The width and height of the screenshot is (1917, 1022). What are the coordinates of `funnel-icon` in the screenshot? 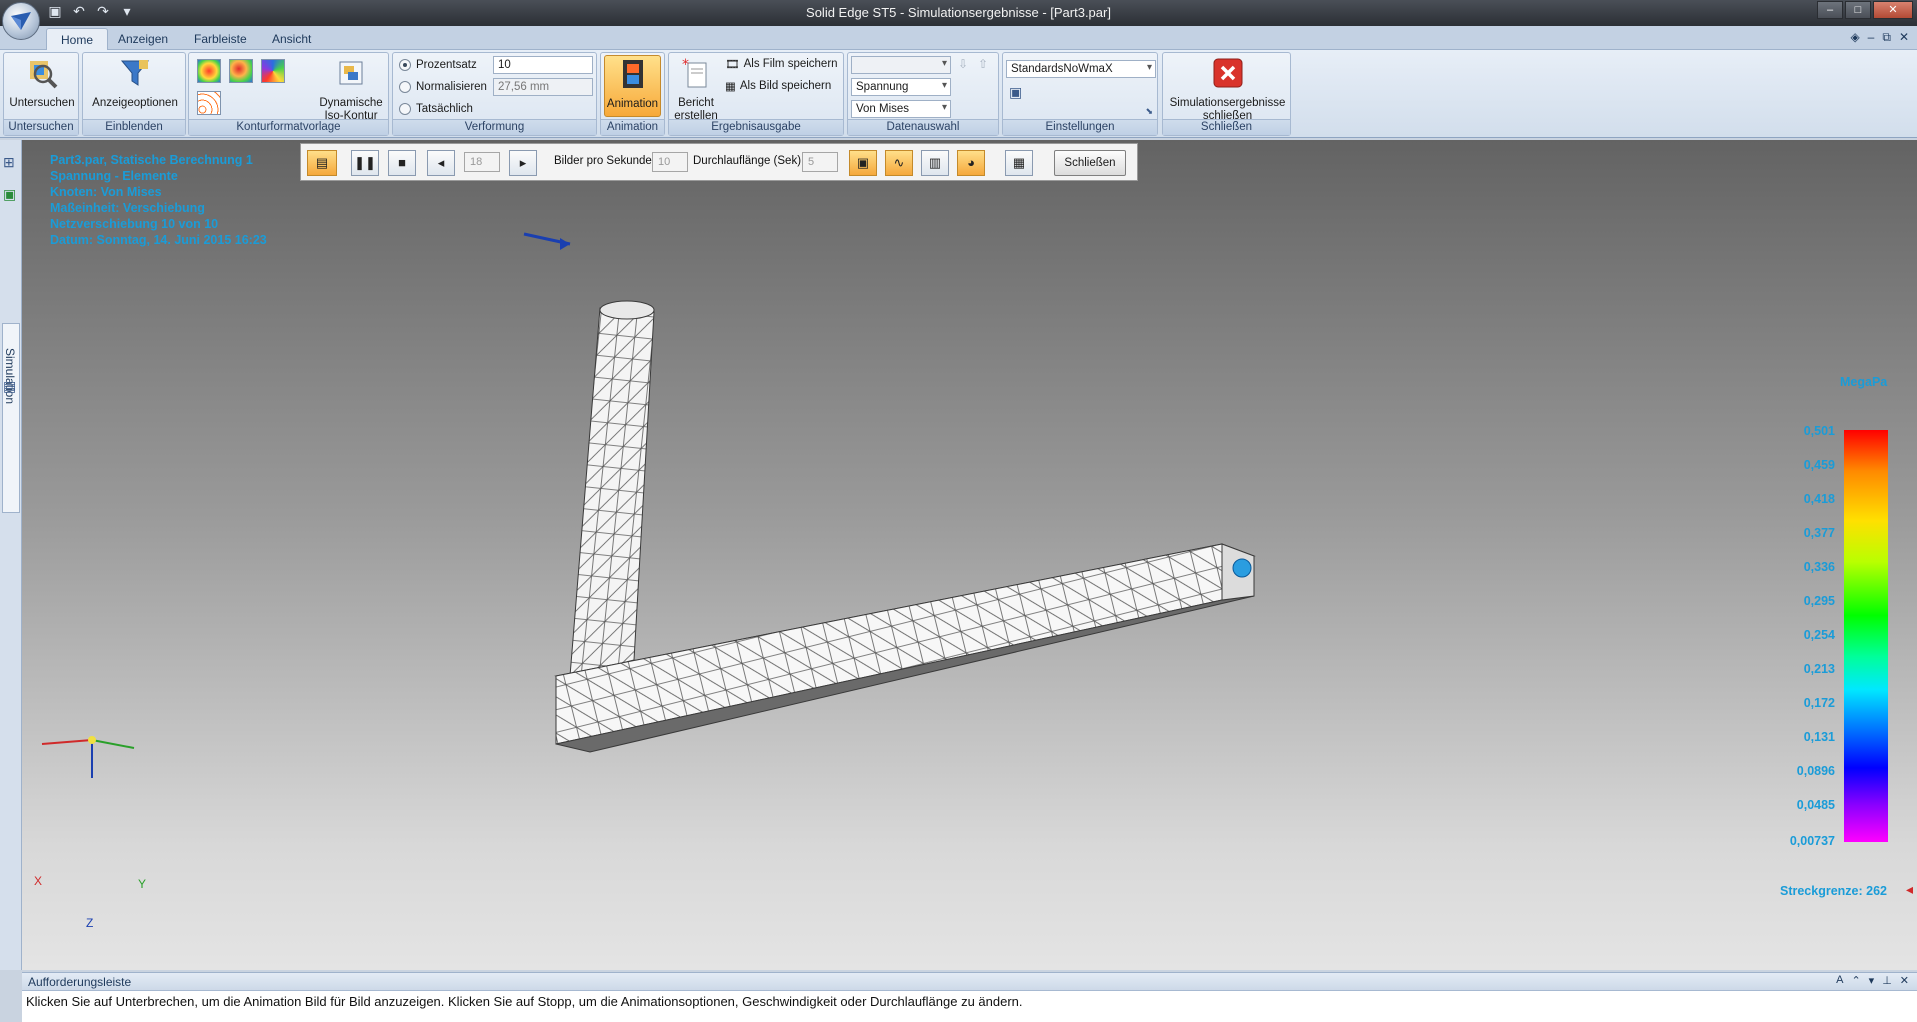 It's located at (135, 73).